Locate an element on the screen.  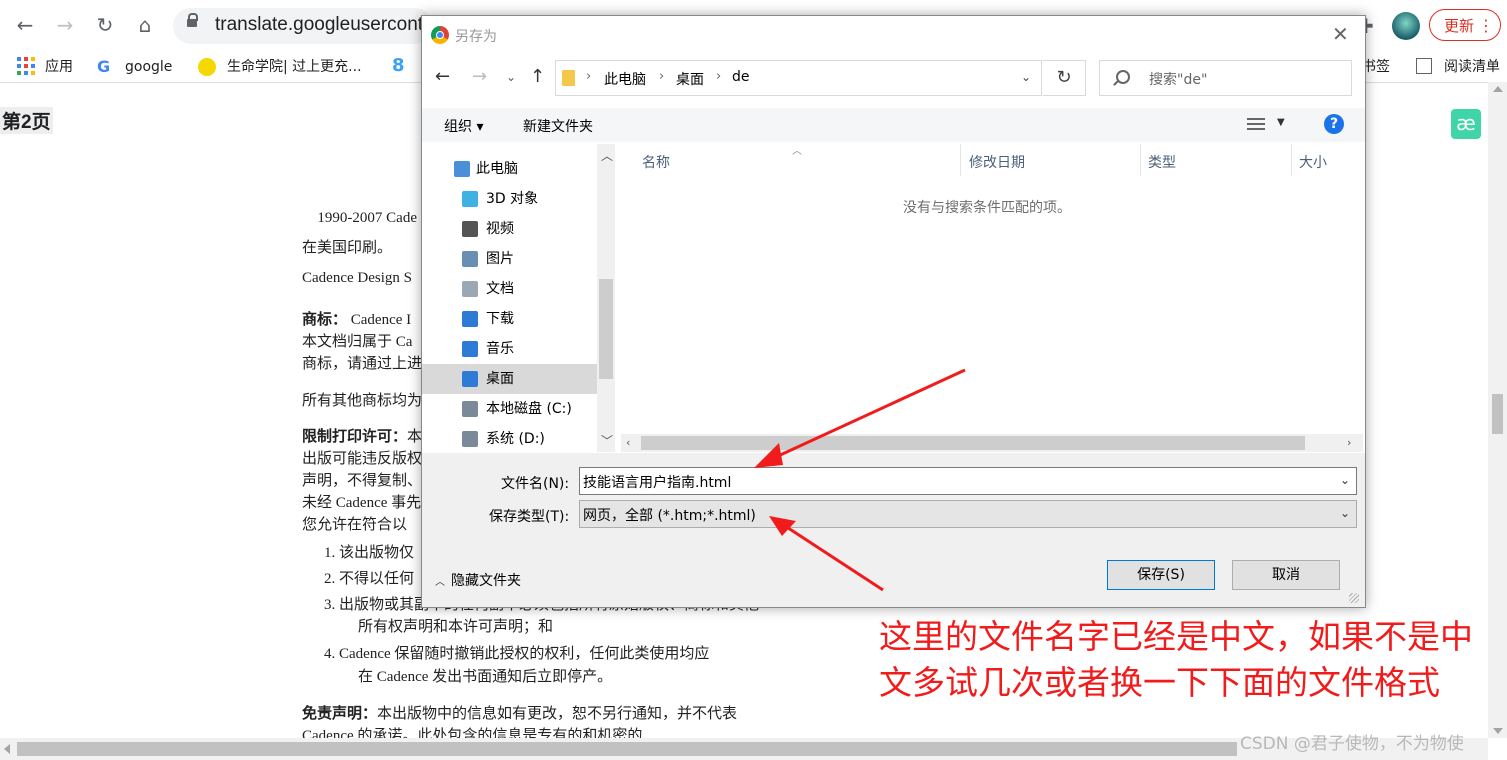
h-scroll-thumb is located at coordinates (627, 749).